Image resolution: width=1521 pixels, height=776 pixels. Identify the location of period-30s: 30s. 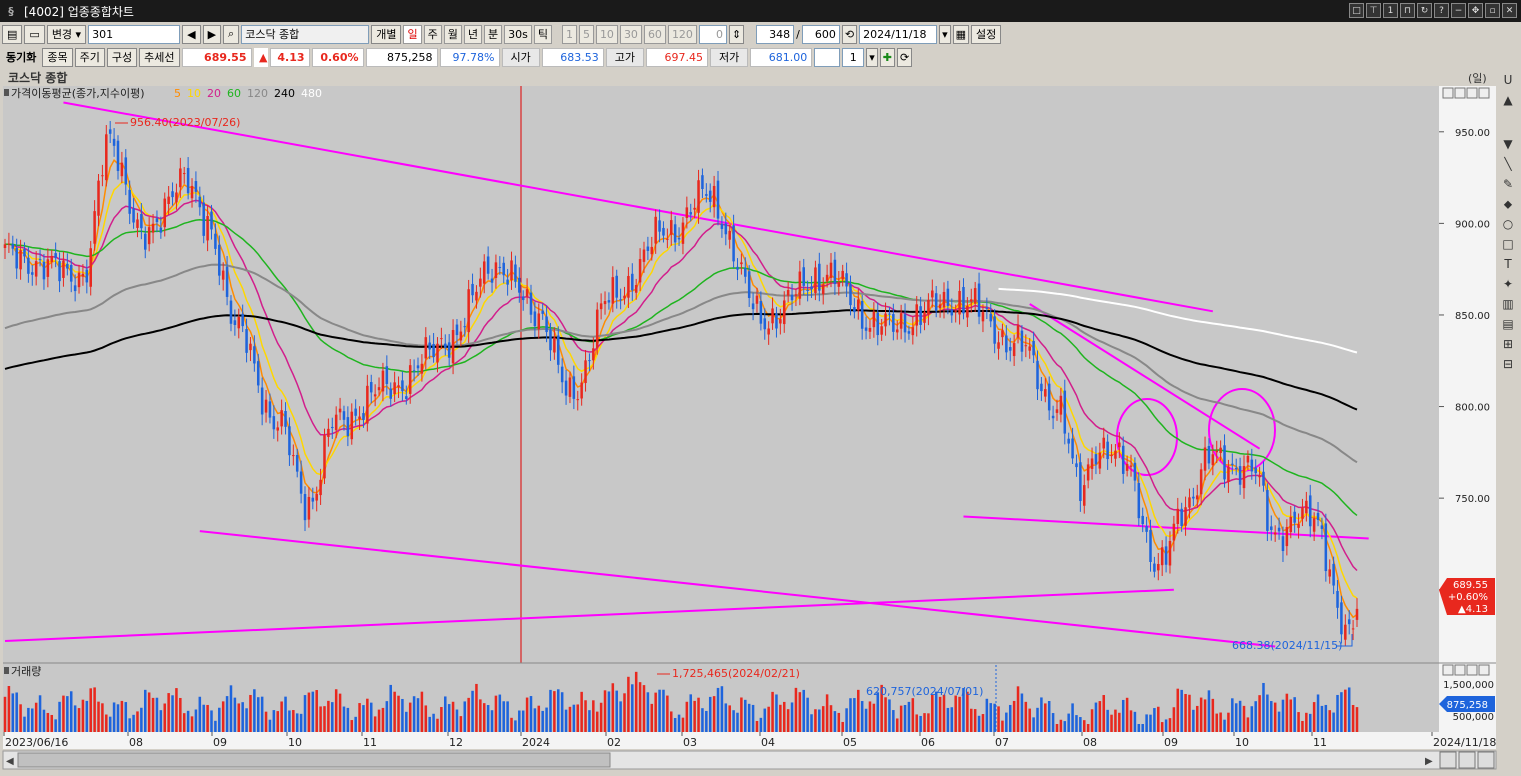
(518, 34).